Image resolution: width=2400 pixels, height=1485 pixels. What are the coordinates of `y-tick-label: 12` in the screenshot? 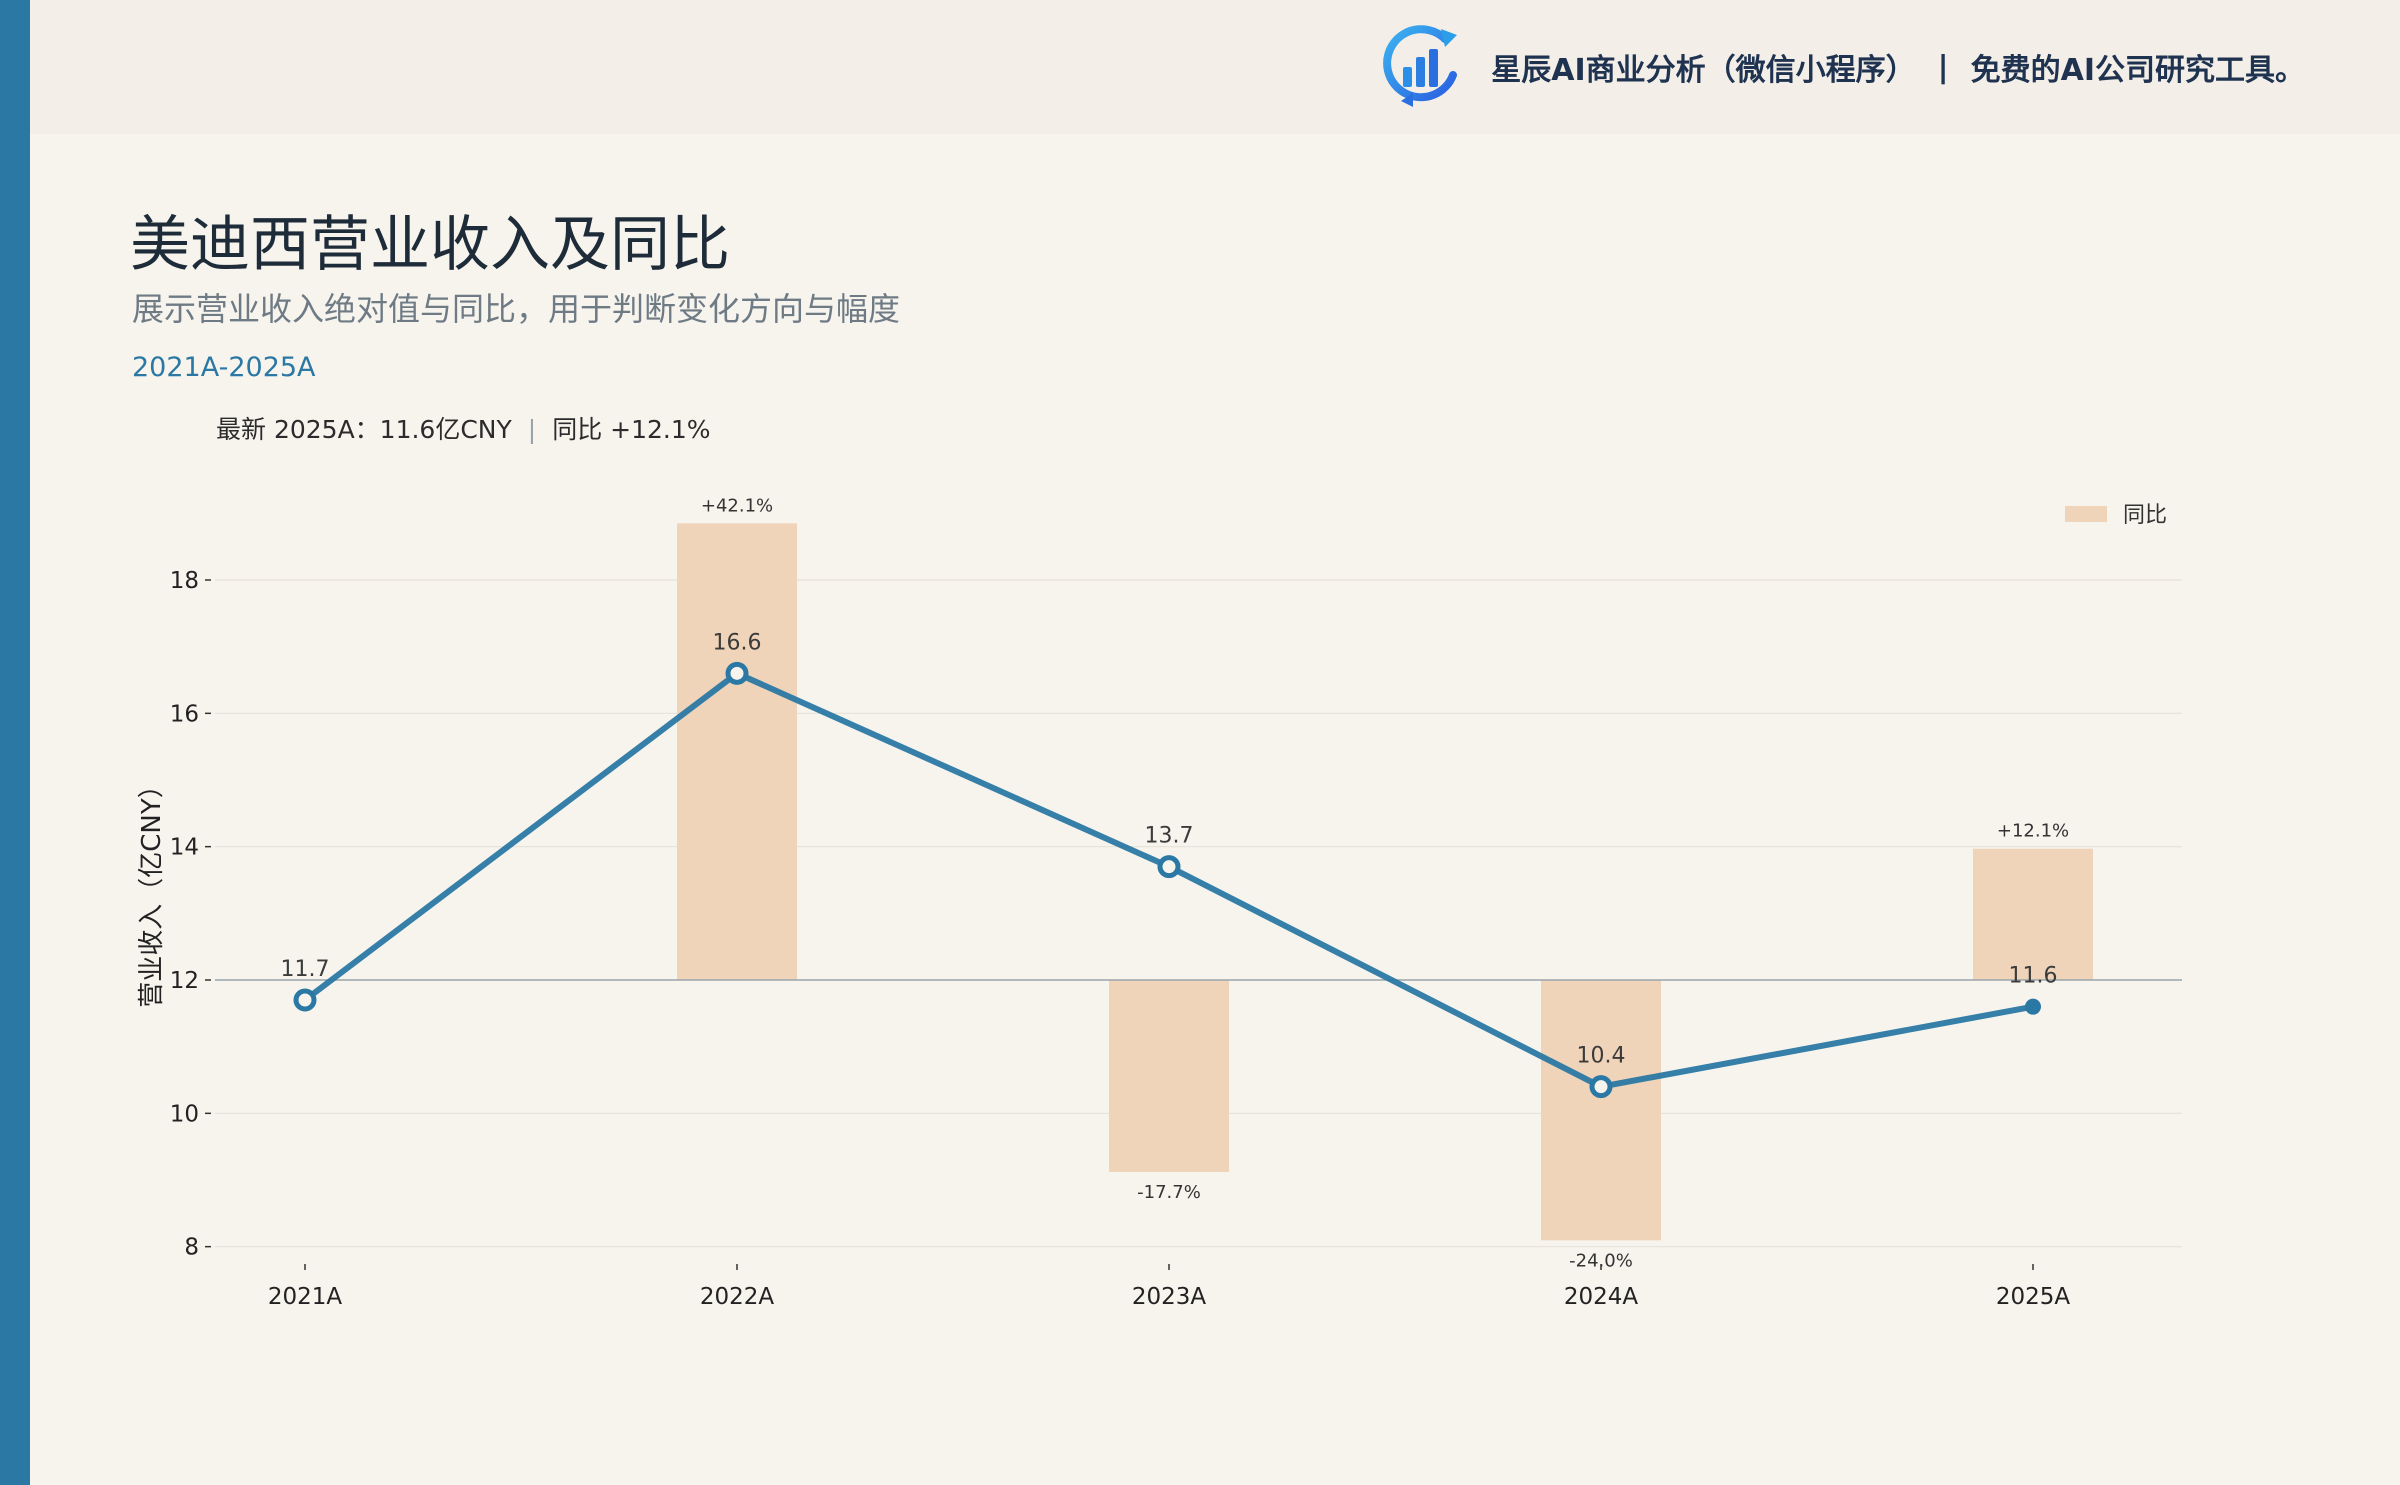 It's located at (184, 981).